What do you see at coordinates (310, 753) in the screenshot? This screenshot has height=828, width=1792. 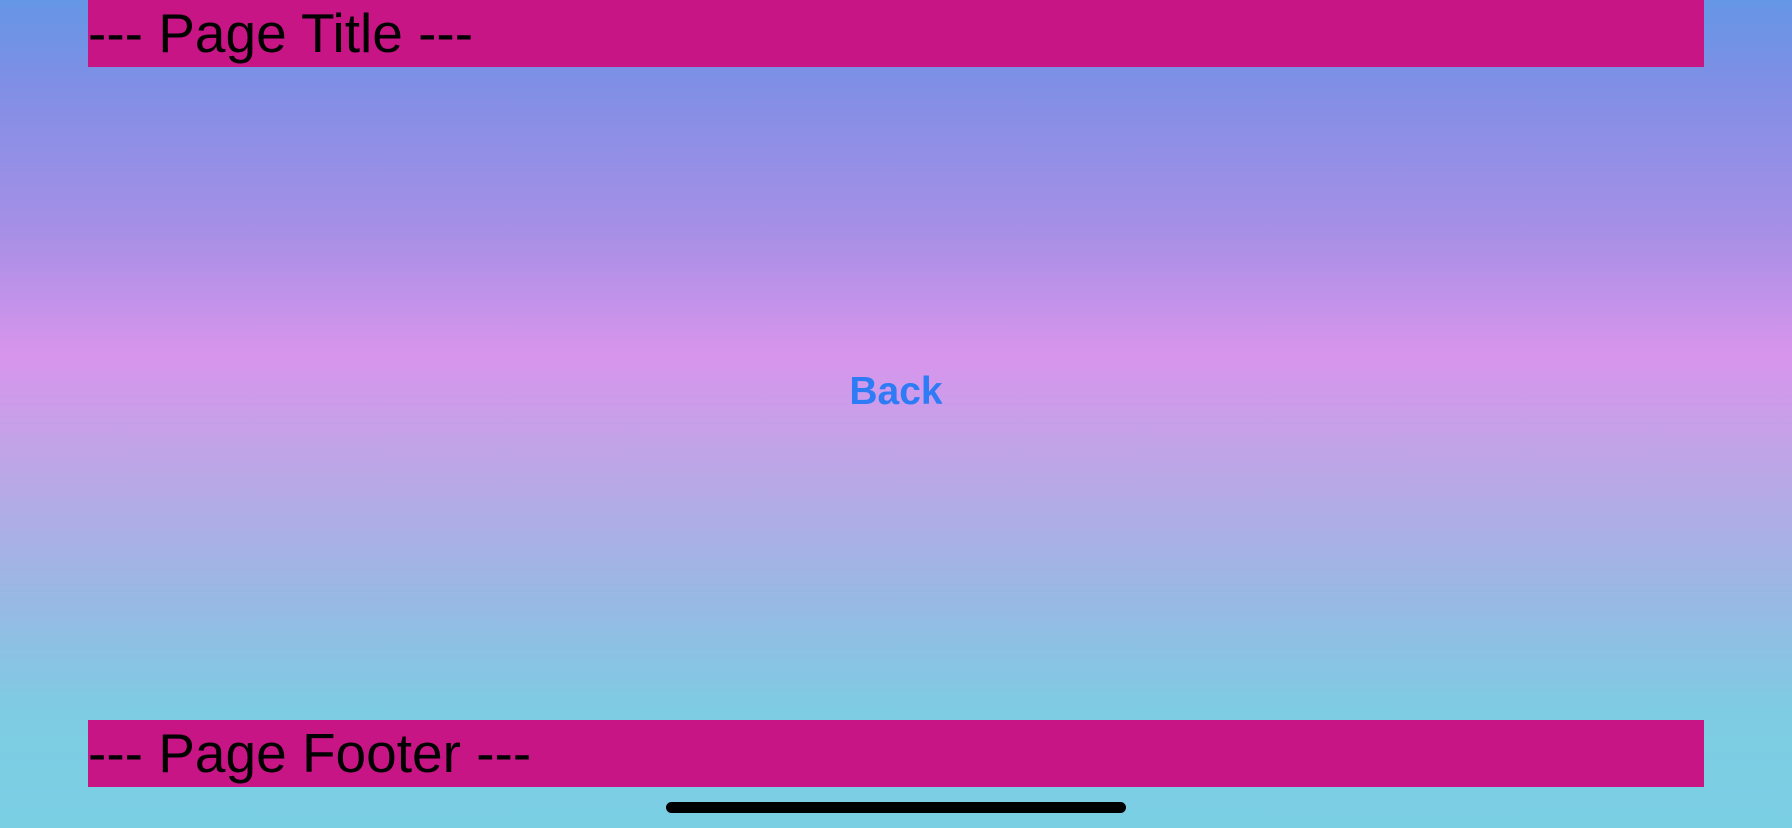 I see `page-footer-text: --- Page Footer ---` at bounding box center [310, 753].